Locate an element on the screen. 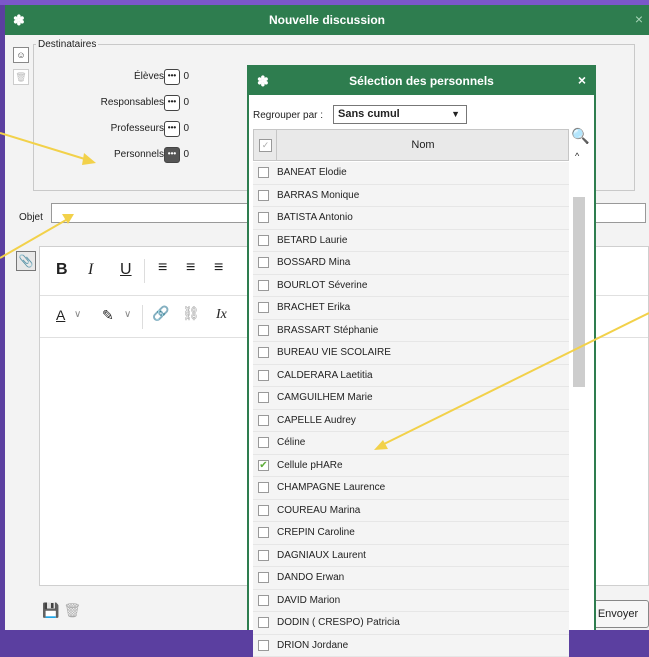  list-item: DRION Jordane is located at coordinates (411, 646).